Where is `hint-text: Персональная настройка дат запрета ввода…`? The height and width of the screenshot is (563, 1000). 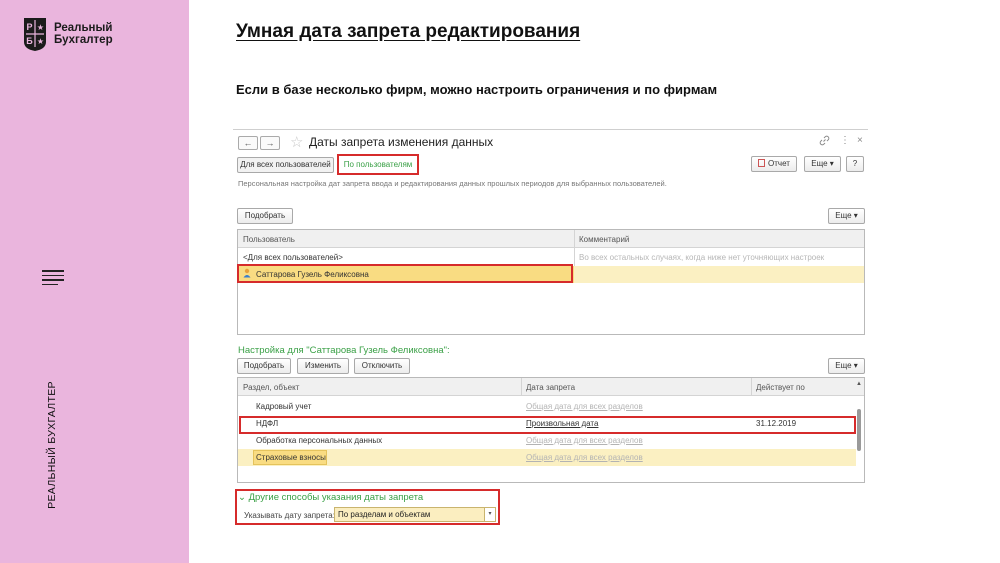
hint-text: Персональная настройка дат запрета ввода… is located at coordinates (452, 183).